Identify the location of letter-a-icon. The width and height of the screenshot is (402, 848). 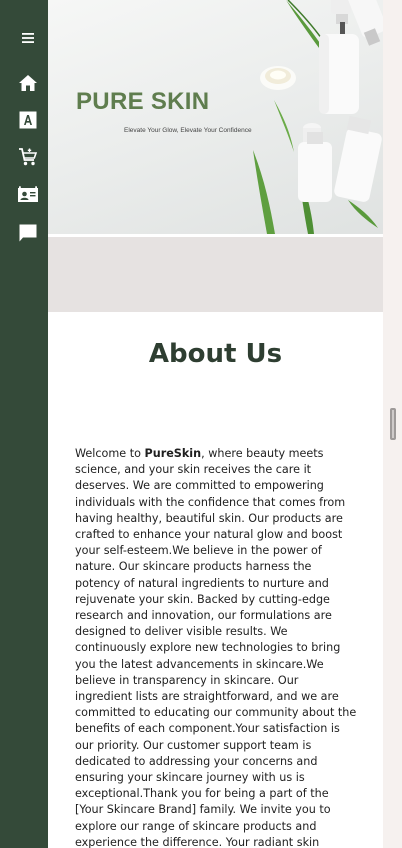
(28, 120).